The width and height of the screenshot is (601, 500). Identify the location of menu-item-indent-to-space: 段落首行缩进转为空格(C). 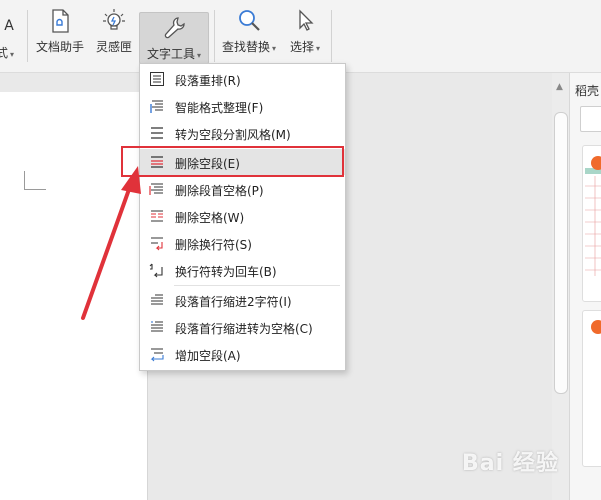
(242, 327).